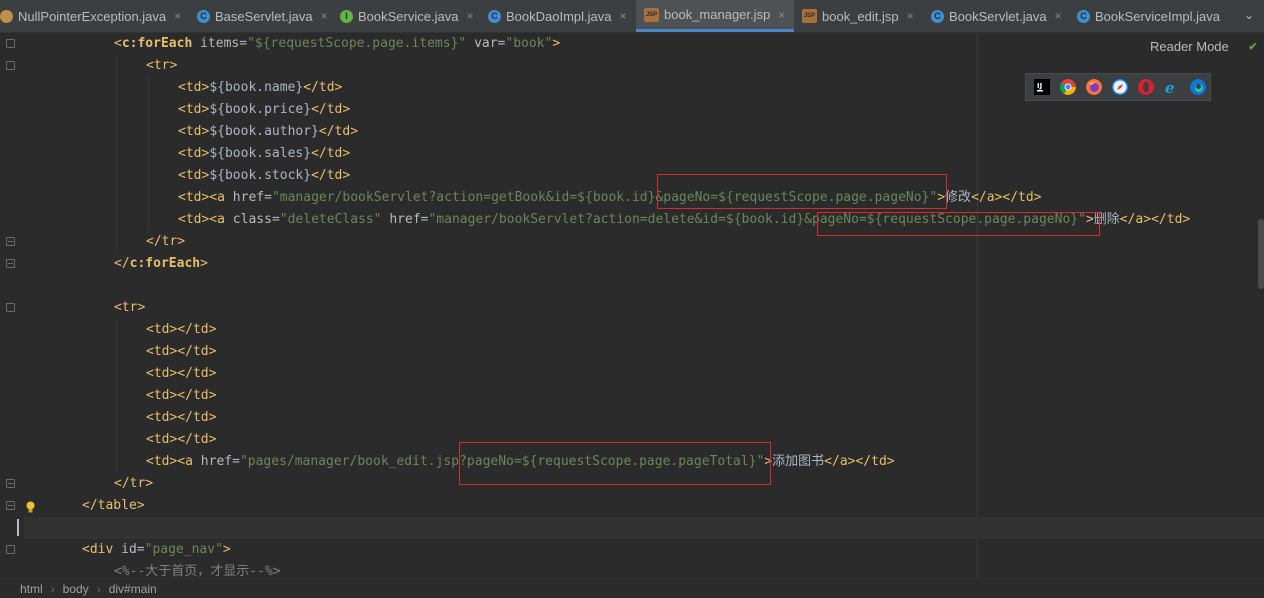 The width and height of the screenshot is (1264, 598). I want to click on tag-close: </a></td>, so click(1155, 219).